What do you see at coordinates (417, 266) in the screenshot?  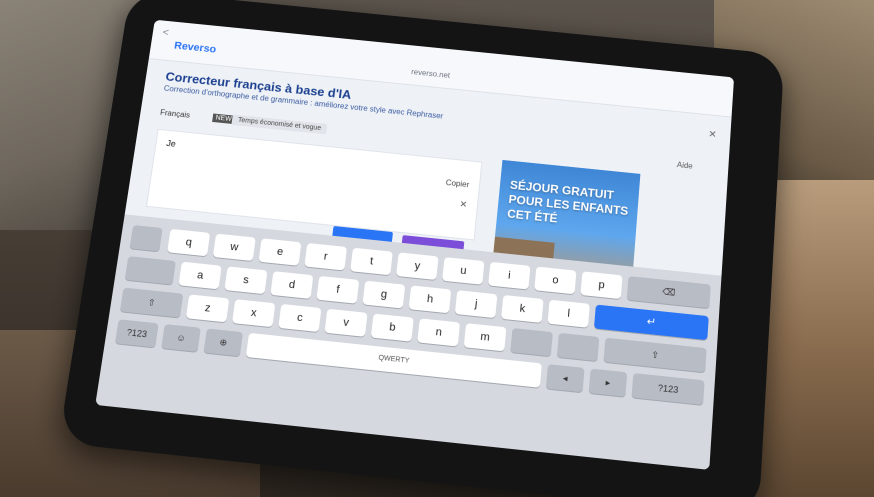 I see `key-y: y` at bounding box center [417, 266].